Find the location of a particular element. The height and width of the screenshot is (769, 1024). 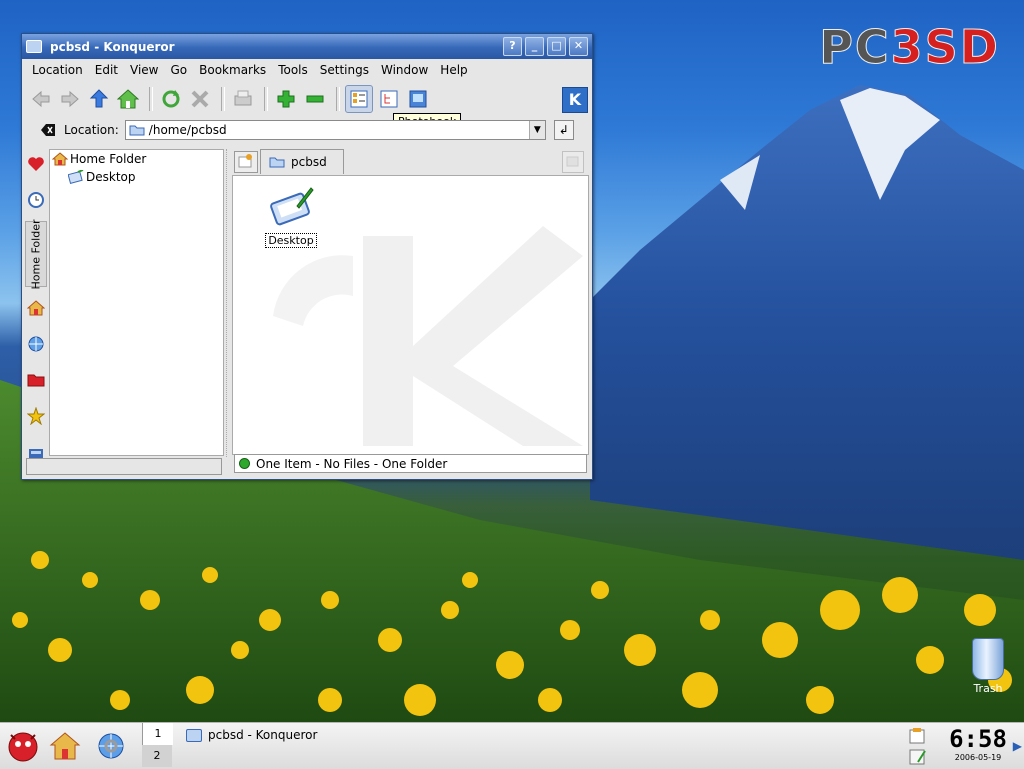

panel-hide-arrow-icon: ▶ is located at coordinates (1017, 746).